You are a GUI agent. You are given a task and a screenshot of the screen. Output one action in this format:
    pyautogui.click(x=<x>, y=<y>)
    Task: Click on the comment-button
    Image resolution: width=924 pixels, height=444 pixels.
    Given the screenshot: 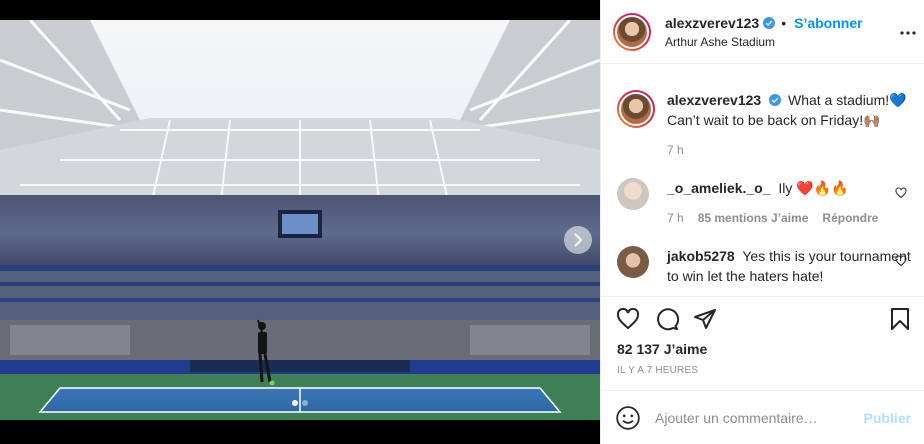 What is the action you would take?
    pyautogui.click(x=667, y=319)
    